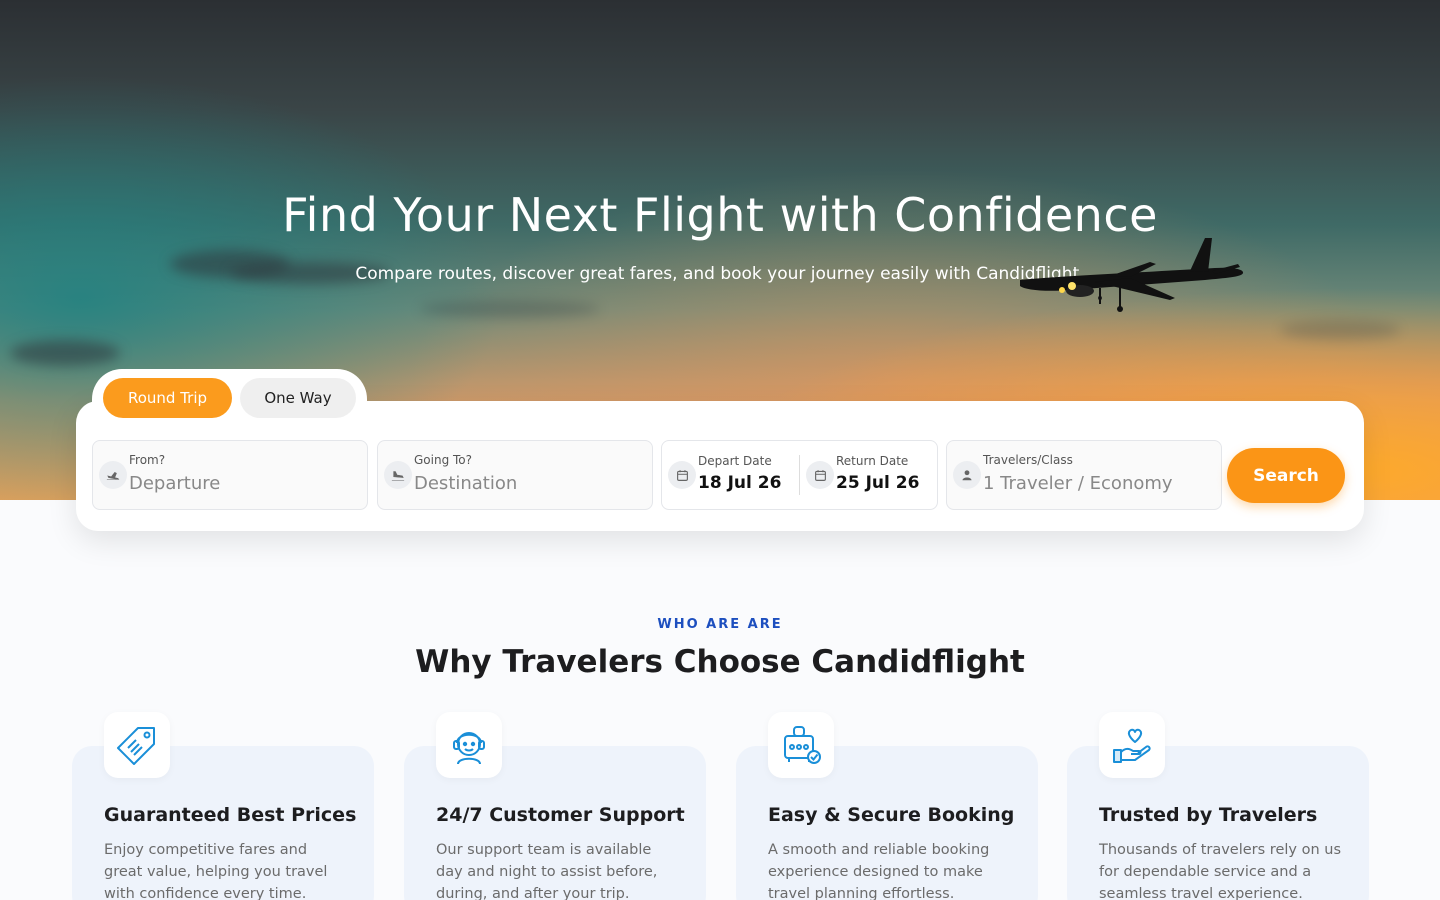 This screenshot has width=1440, height=900. Describe the element at coordinates (230, 815) in the screenshot. I see `feature-title: Guaranteed Best Prices` at that location.